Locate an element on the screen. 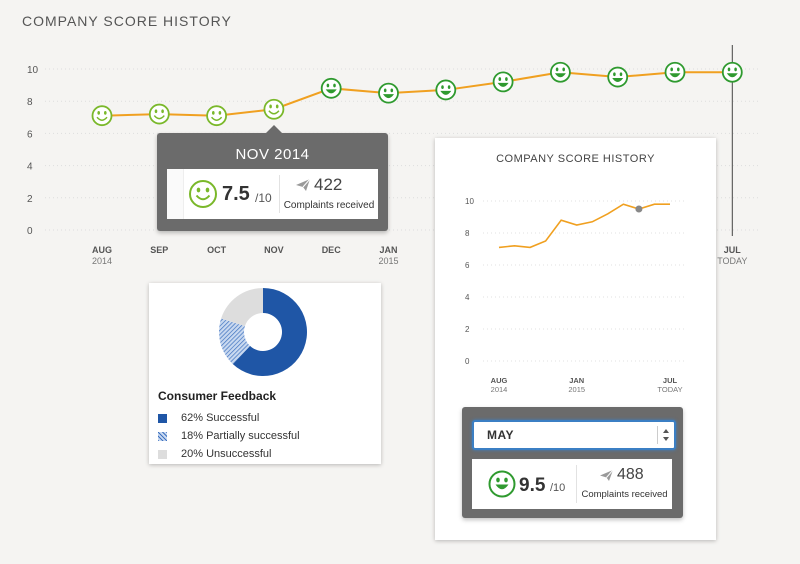 The image size is (800, 564). legend-item: 20% Unsuccessful is located at coordinates (229, 454).